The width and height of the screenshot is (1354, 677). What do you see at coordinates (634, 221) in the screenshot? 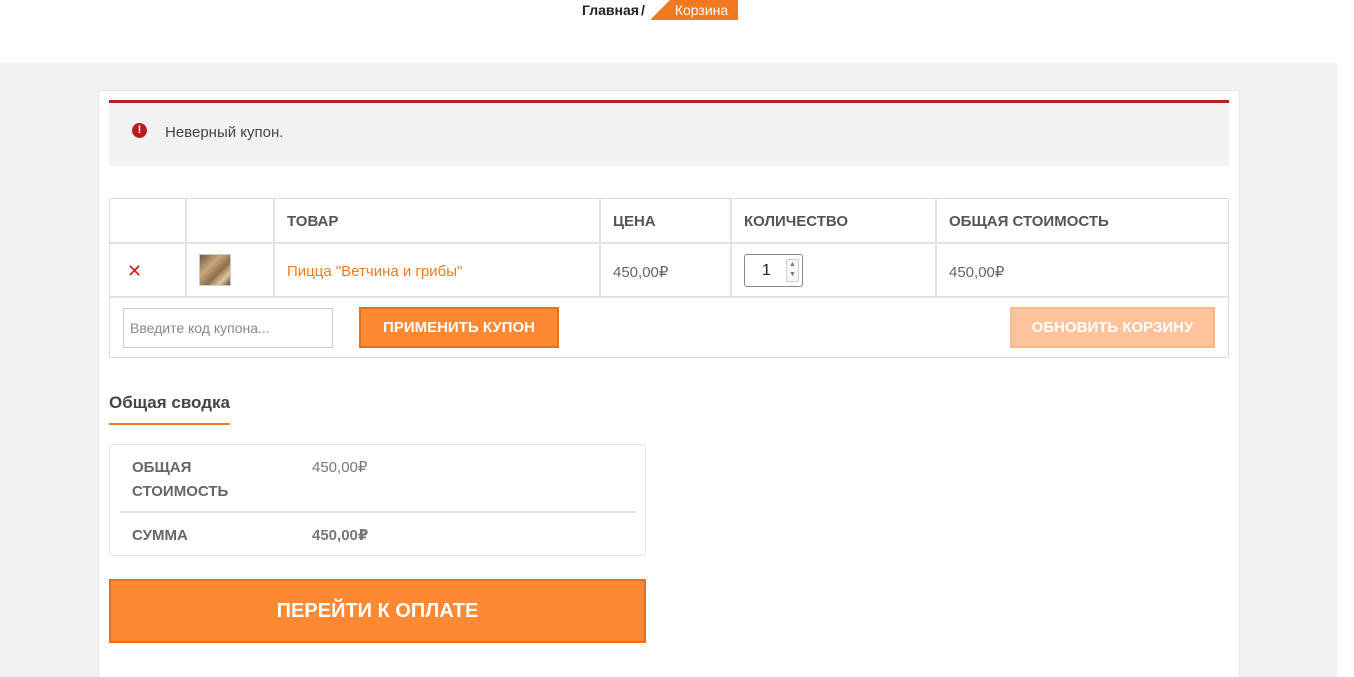
I see `header-price: Цена` at bounding box center [634, 221].